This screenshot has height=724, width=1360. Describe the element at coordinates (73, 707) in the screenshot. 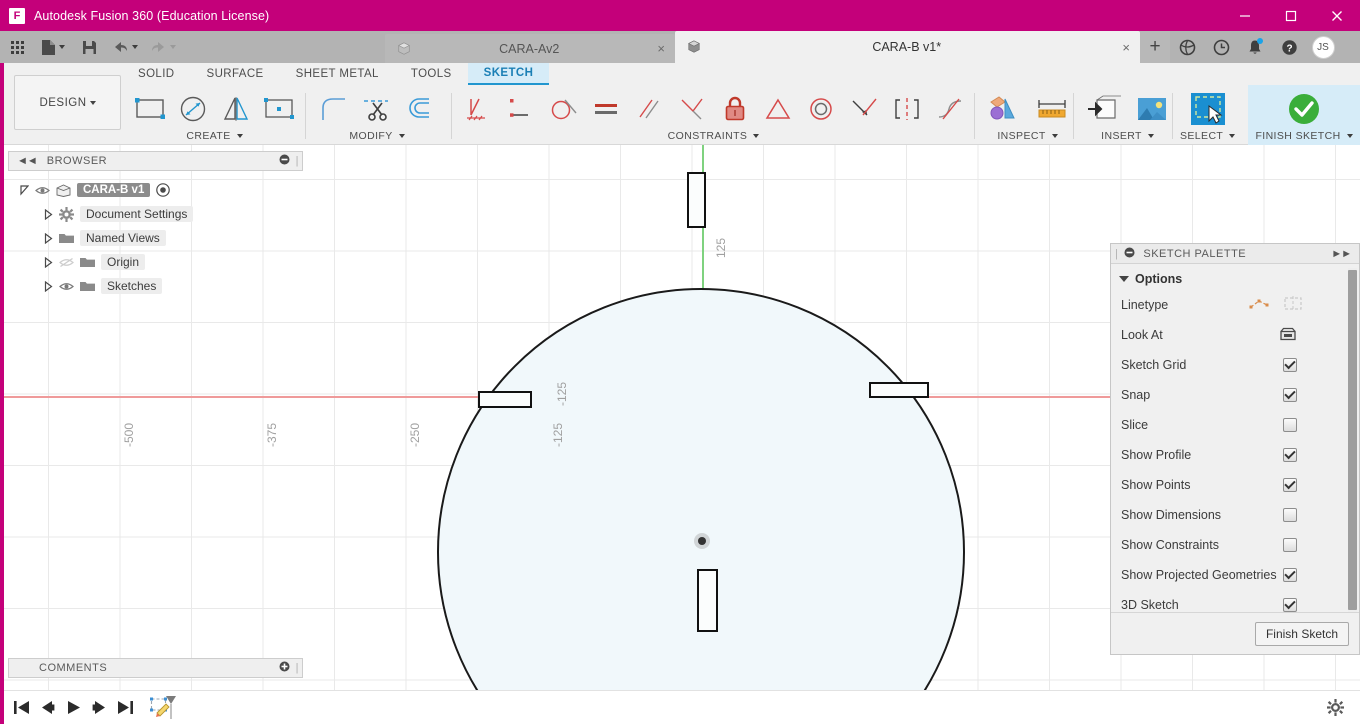

I see `play-icon` at that location.